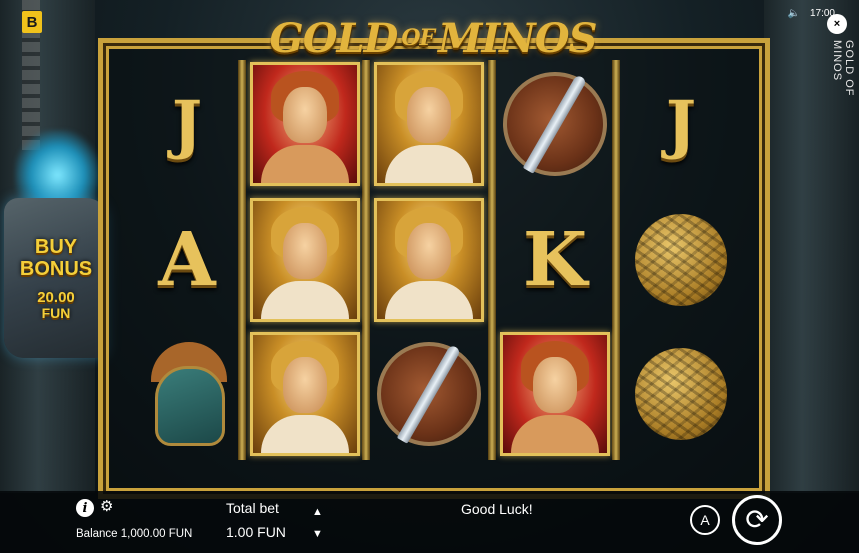 The image size is (859, 553). I want to click on letter-glyph: K, so click(555, 260).